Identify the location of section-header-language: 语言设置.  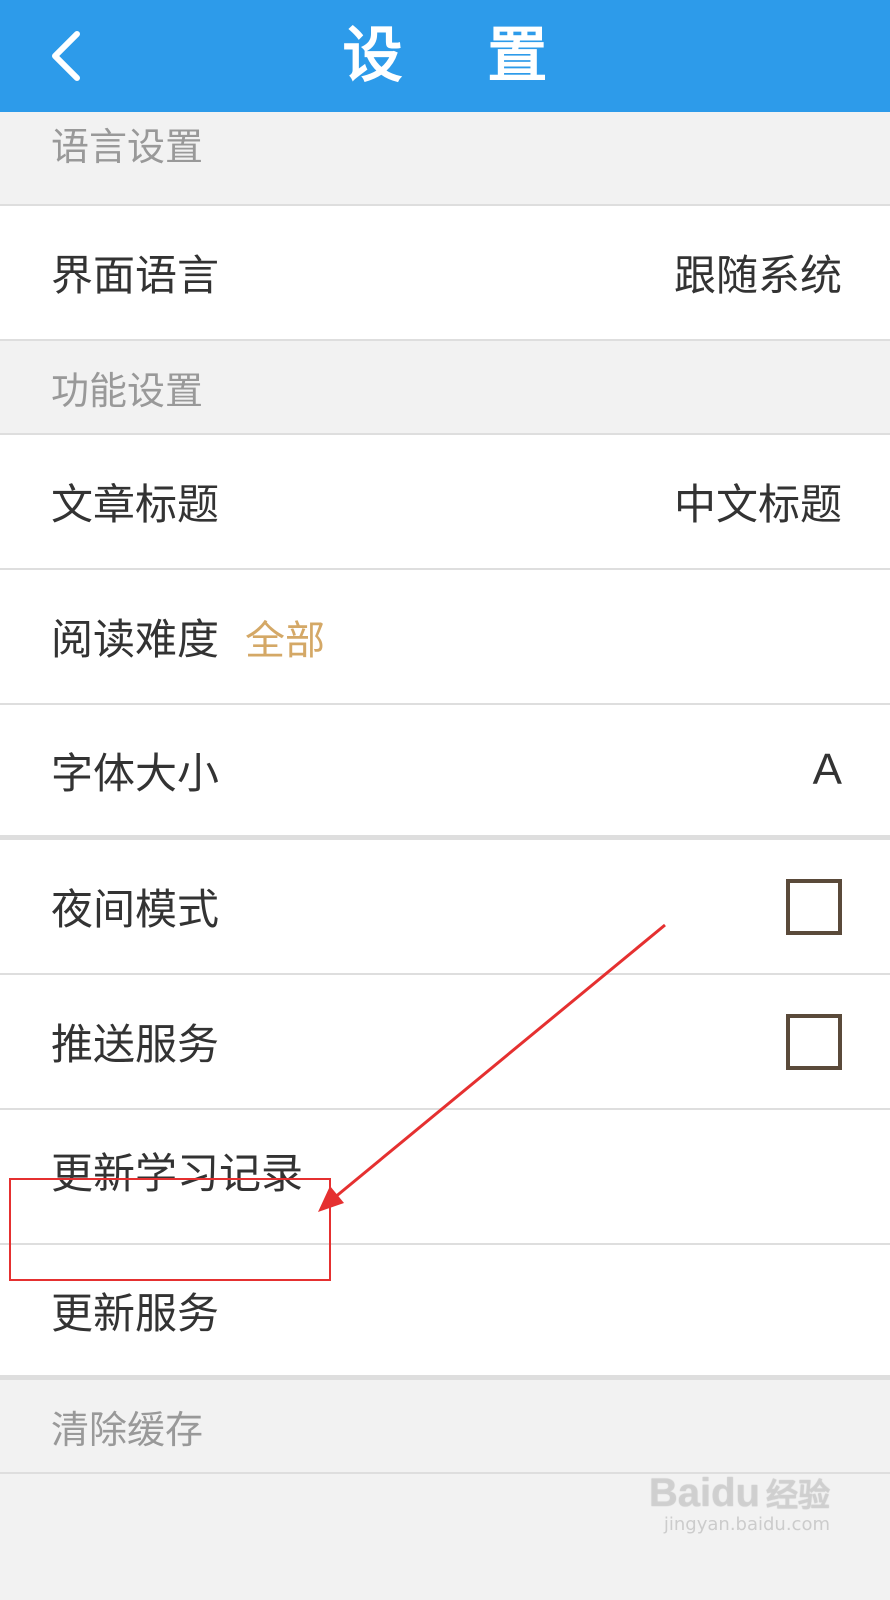
(445, 159).